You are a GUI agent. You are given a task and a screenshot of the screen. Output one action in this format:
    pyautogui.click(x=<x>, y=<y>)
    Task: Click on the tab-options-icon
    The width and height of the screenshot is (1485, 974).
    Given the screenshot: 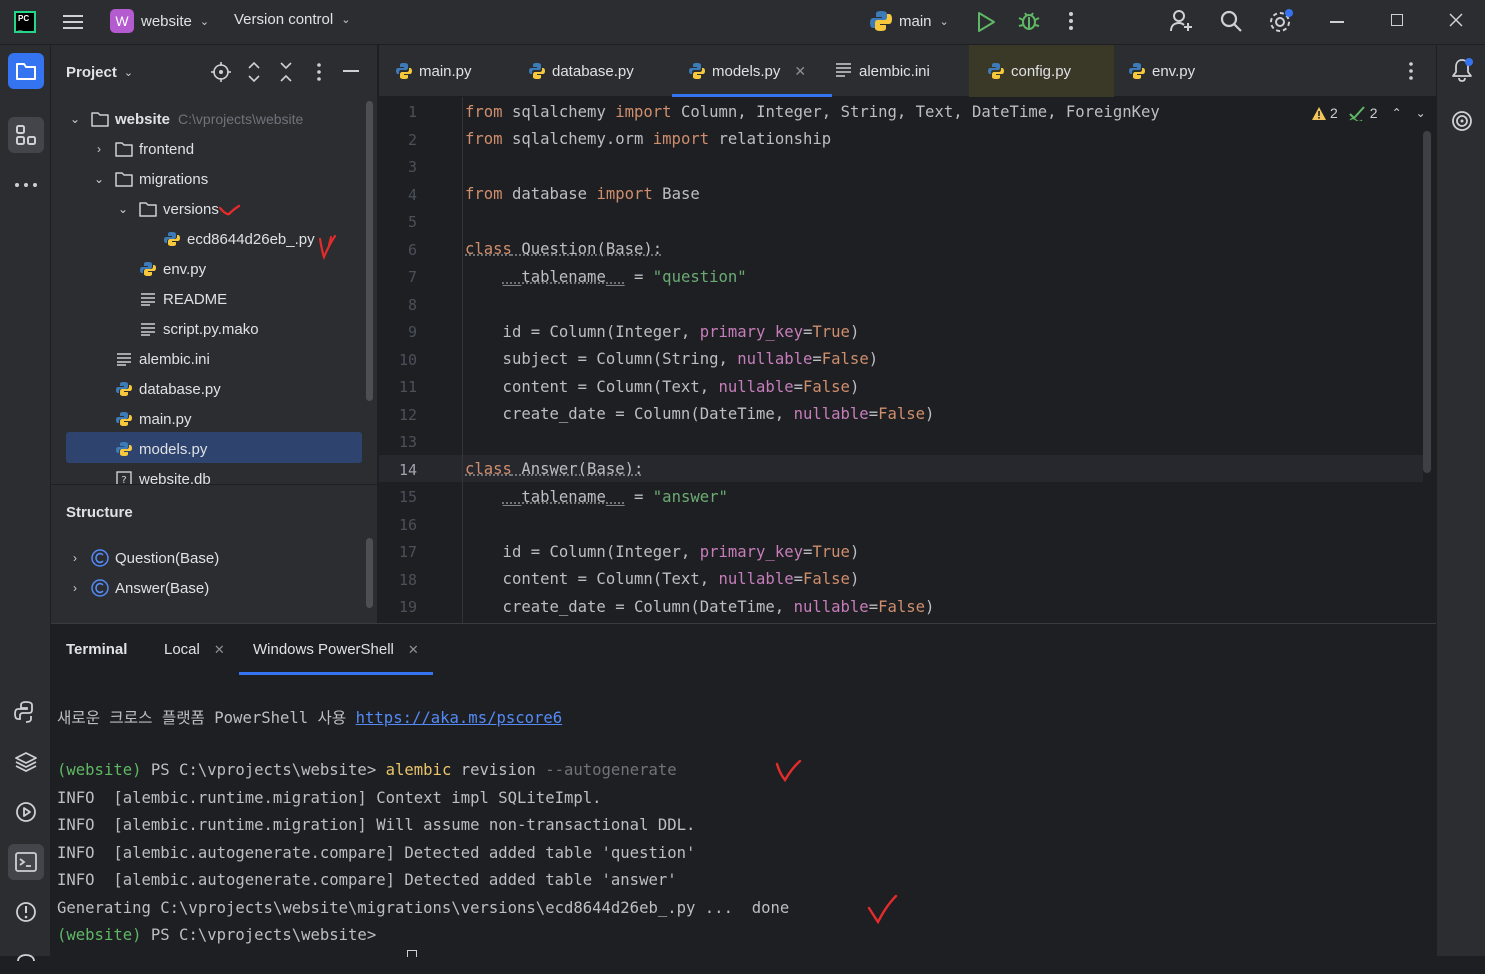 What is the action you would take?
    pyautogui.click(x=1411, y=71)
    